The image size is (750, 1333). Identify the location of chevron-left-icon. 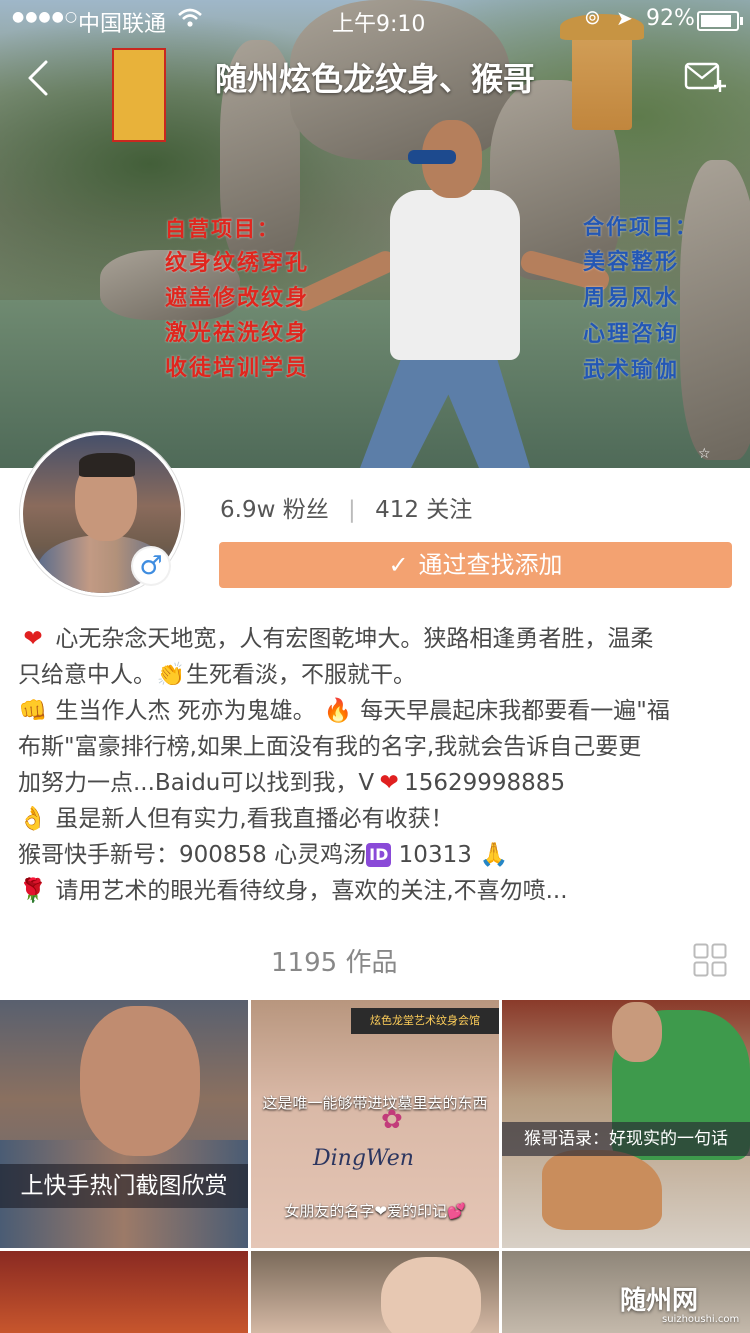
(38, 78).